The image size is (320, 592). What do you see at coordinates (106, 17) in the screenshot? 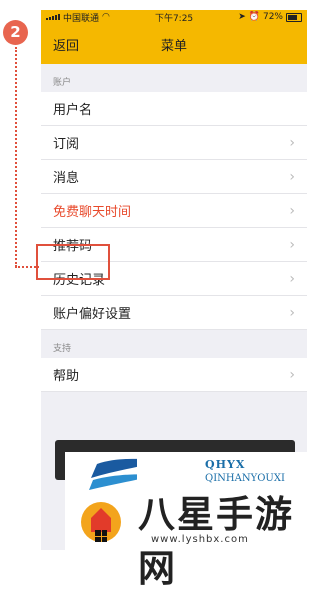
I see `wifi-icon: ◠` at bounding box center [106, 17].